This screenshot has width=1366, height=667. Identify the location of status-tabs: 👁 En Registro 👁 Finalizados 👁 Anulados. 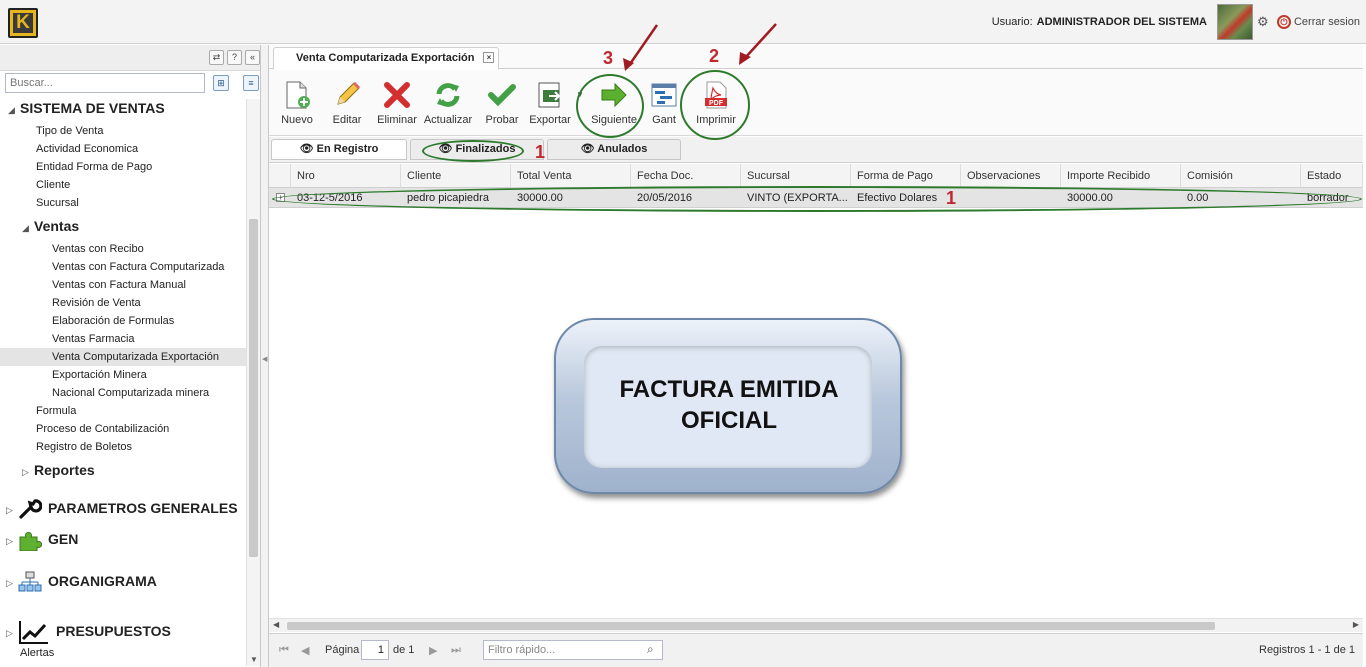
(816, 150).